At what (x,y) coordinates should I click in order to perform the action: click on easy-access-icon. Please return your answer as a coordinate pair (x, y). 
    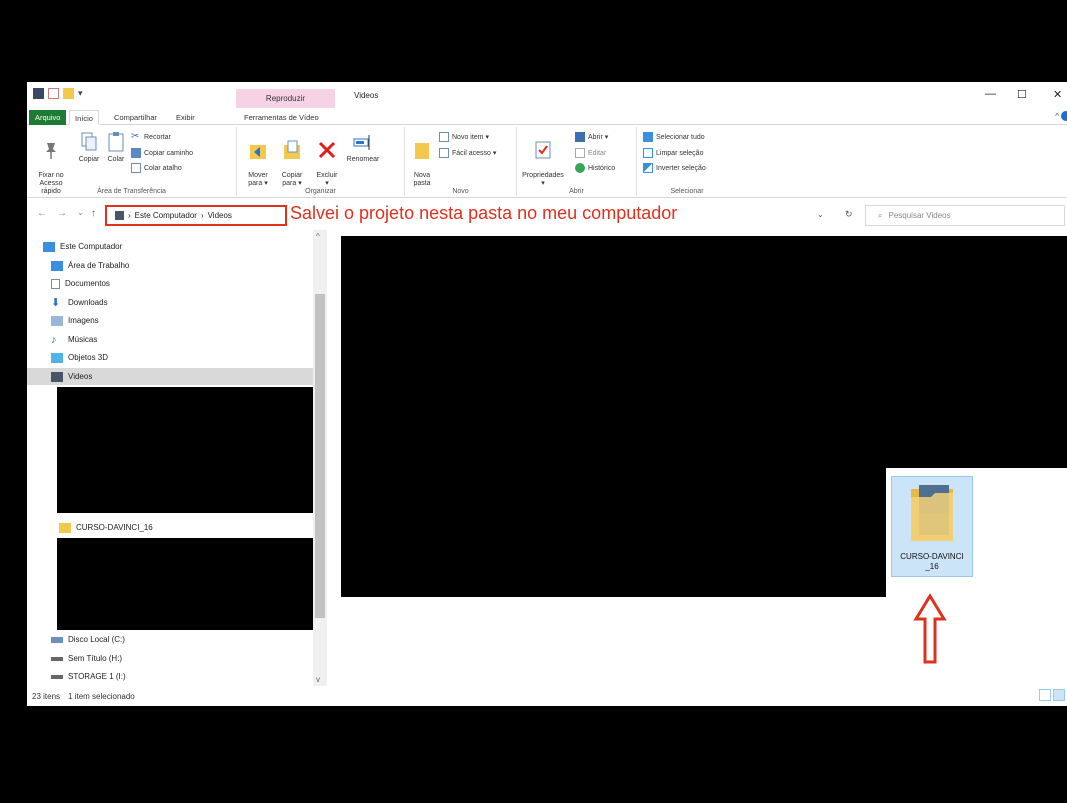
    Looking at the image, I should click on (444, 153).